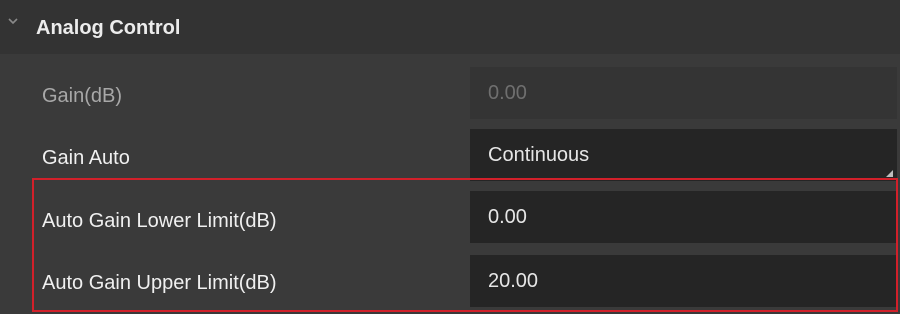  I want to click on auto-gain-upper-limit-input: 20.00, so click(683, 281).